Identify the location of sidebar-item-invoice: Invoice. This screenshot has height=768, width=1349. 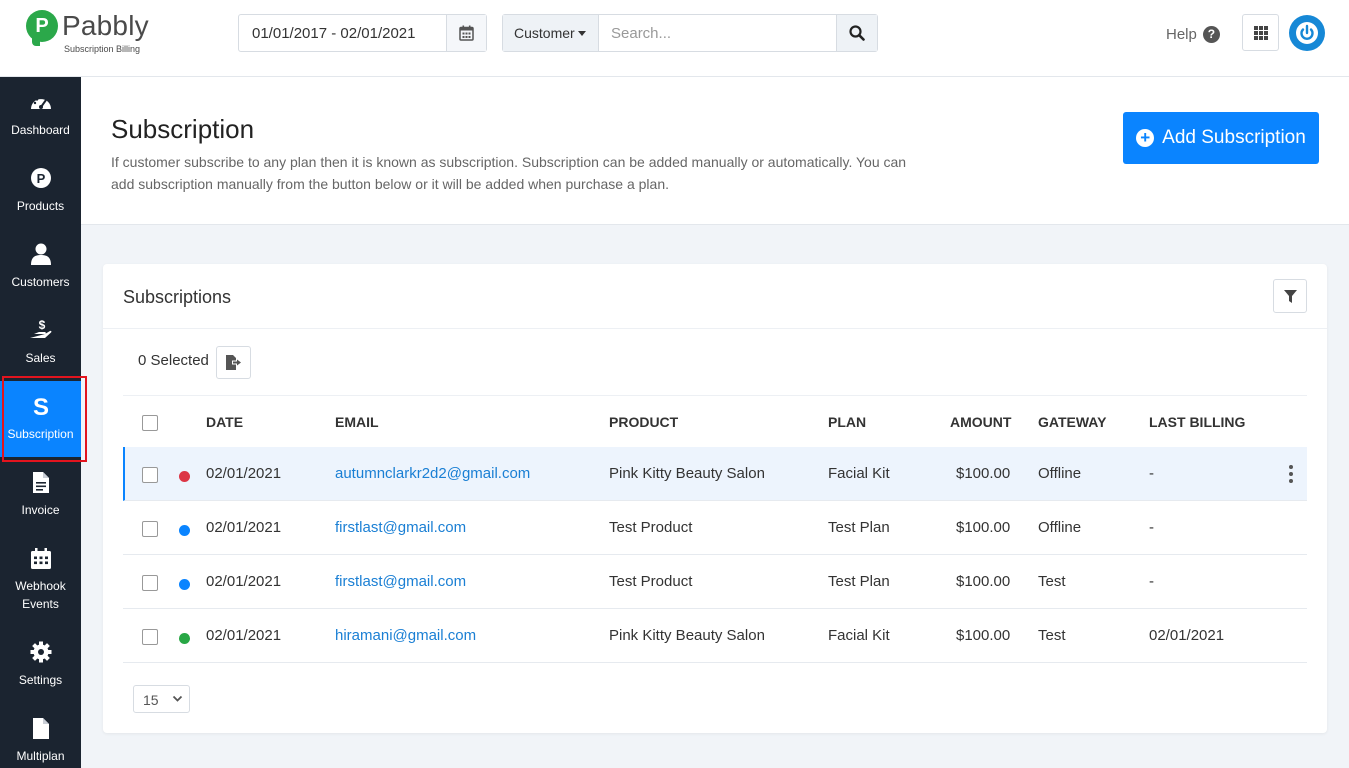
(40, 495).